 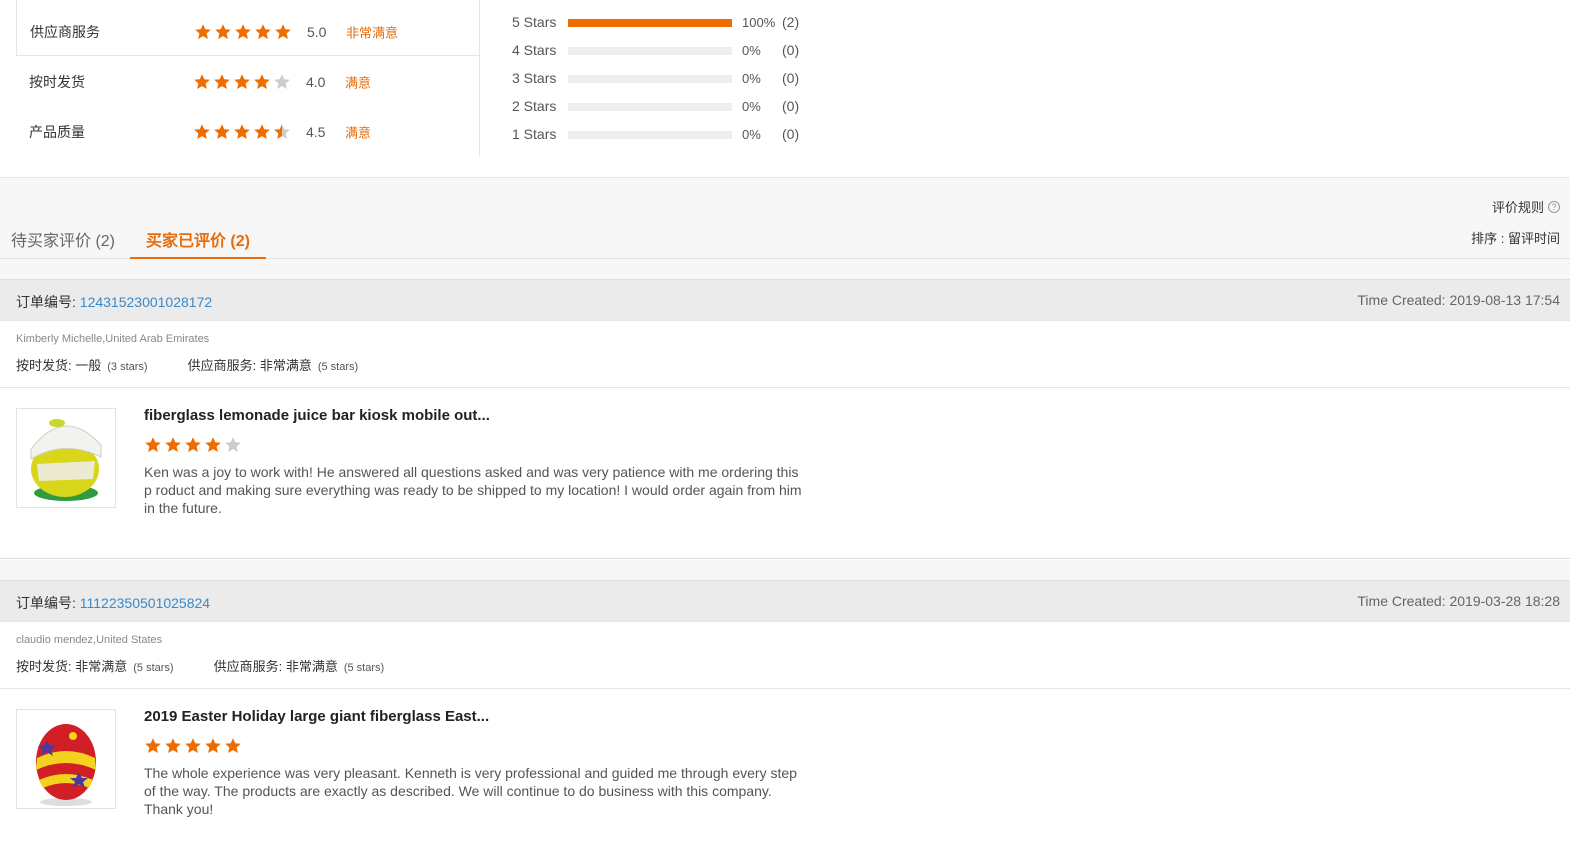 I want to click on rating-label: 按时发货, so click(x=57, y=82).